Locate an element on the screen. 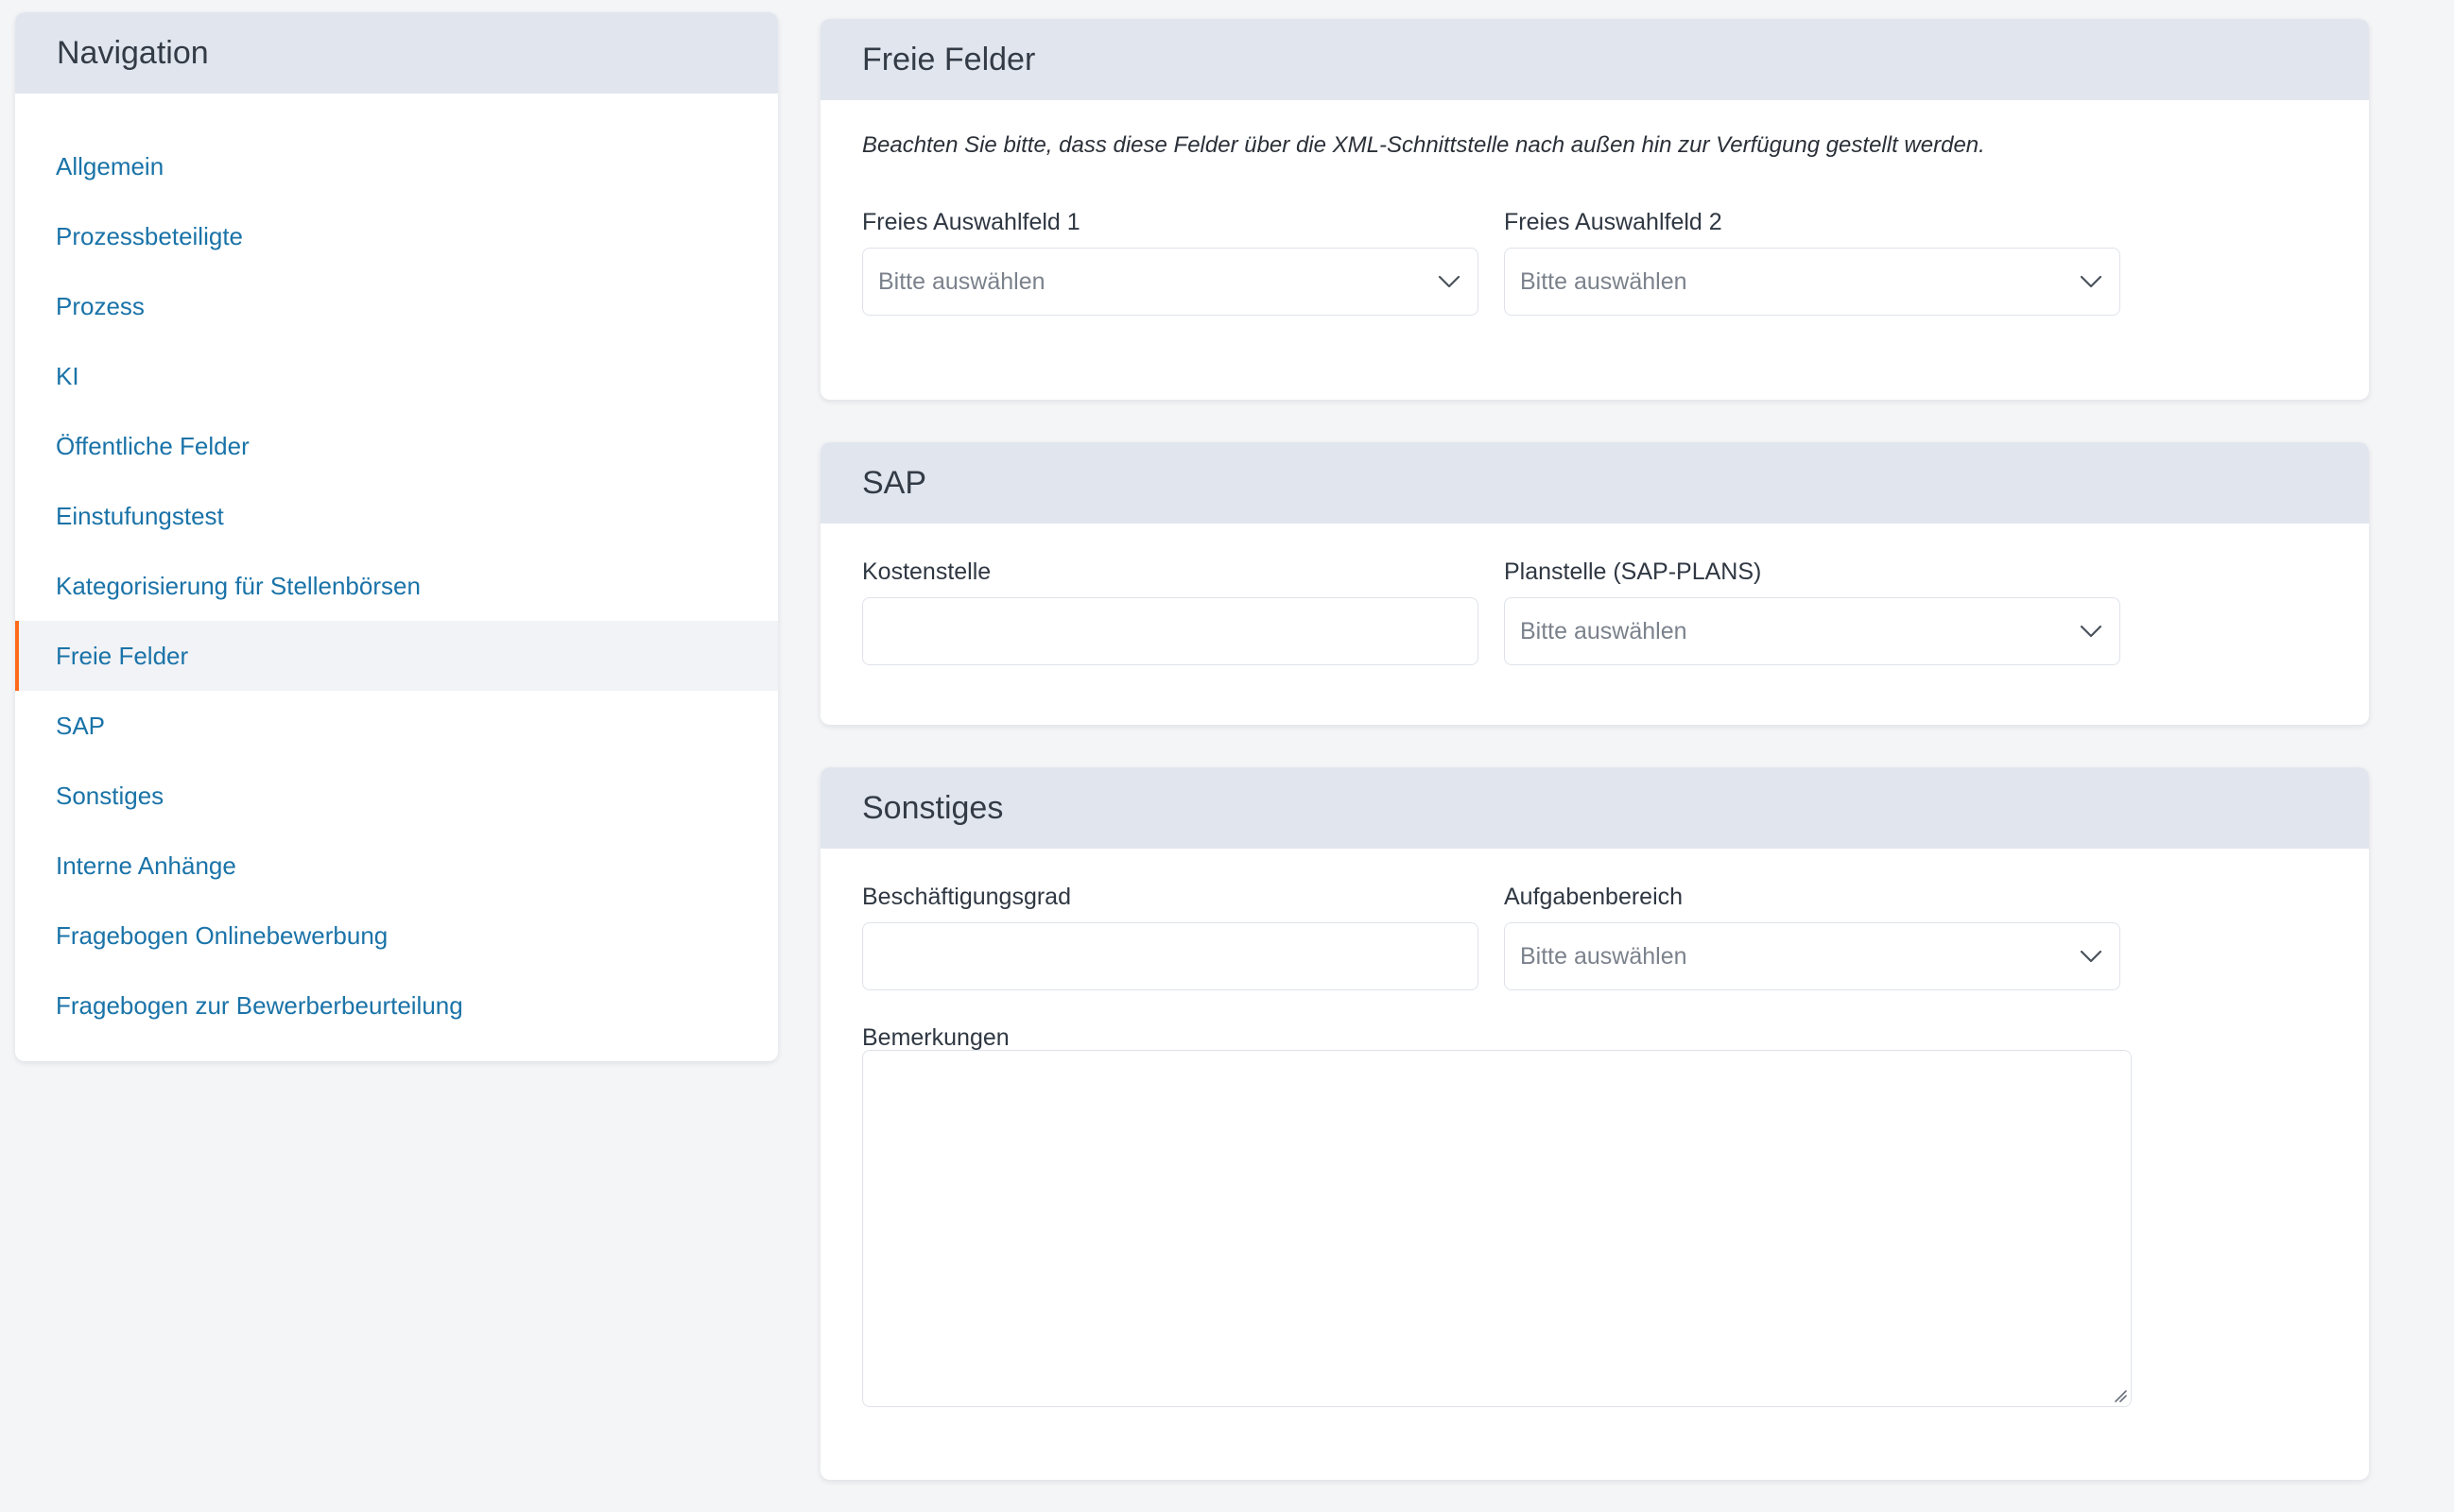 Image resolution: width=2454 pixels, height=1512 pixels. aufgabenbereich-select: Bitte auswählen is located at coordinates (1812, 956).